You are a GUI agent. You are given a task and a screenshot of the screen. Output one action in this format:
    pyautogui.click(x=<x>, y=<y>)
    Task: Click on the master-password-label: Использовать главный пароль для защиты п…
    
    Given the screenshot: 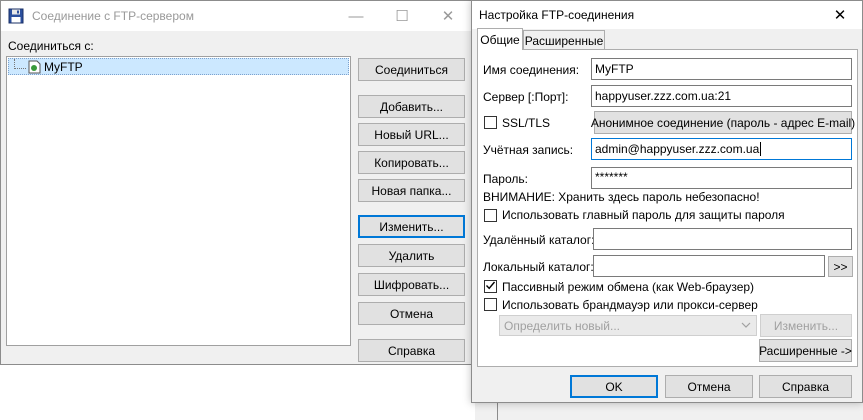 What is the action you would take?
    pyautogui.click(x=643, y=215)
    